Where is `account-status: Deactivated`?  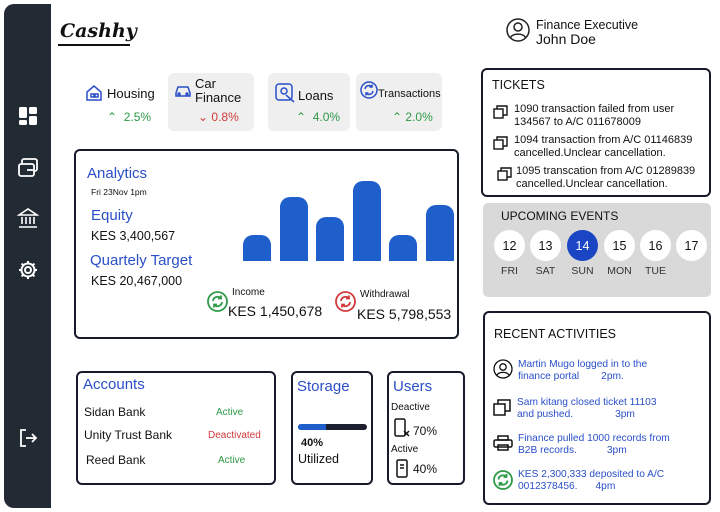
account-status: Deactivated is located at coordinates (234, 435).